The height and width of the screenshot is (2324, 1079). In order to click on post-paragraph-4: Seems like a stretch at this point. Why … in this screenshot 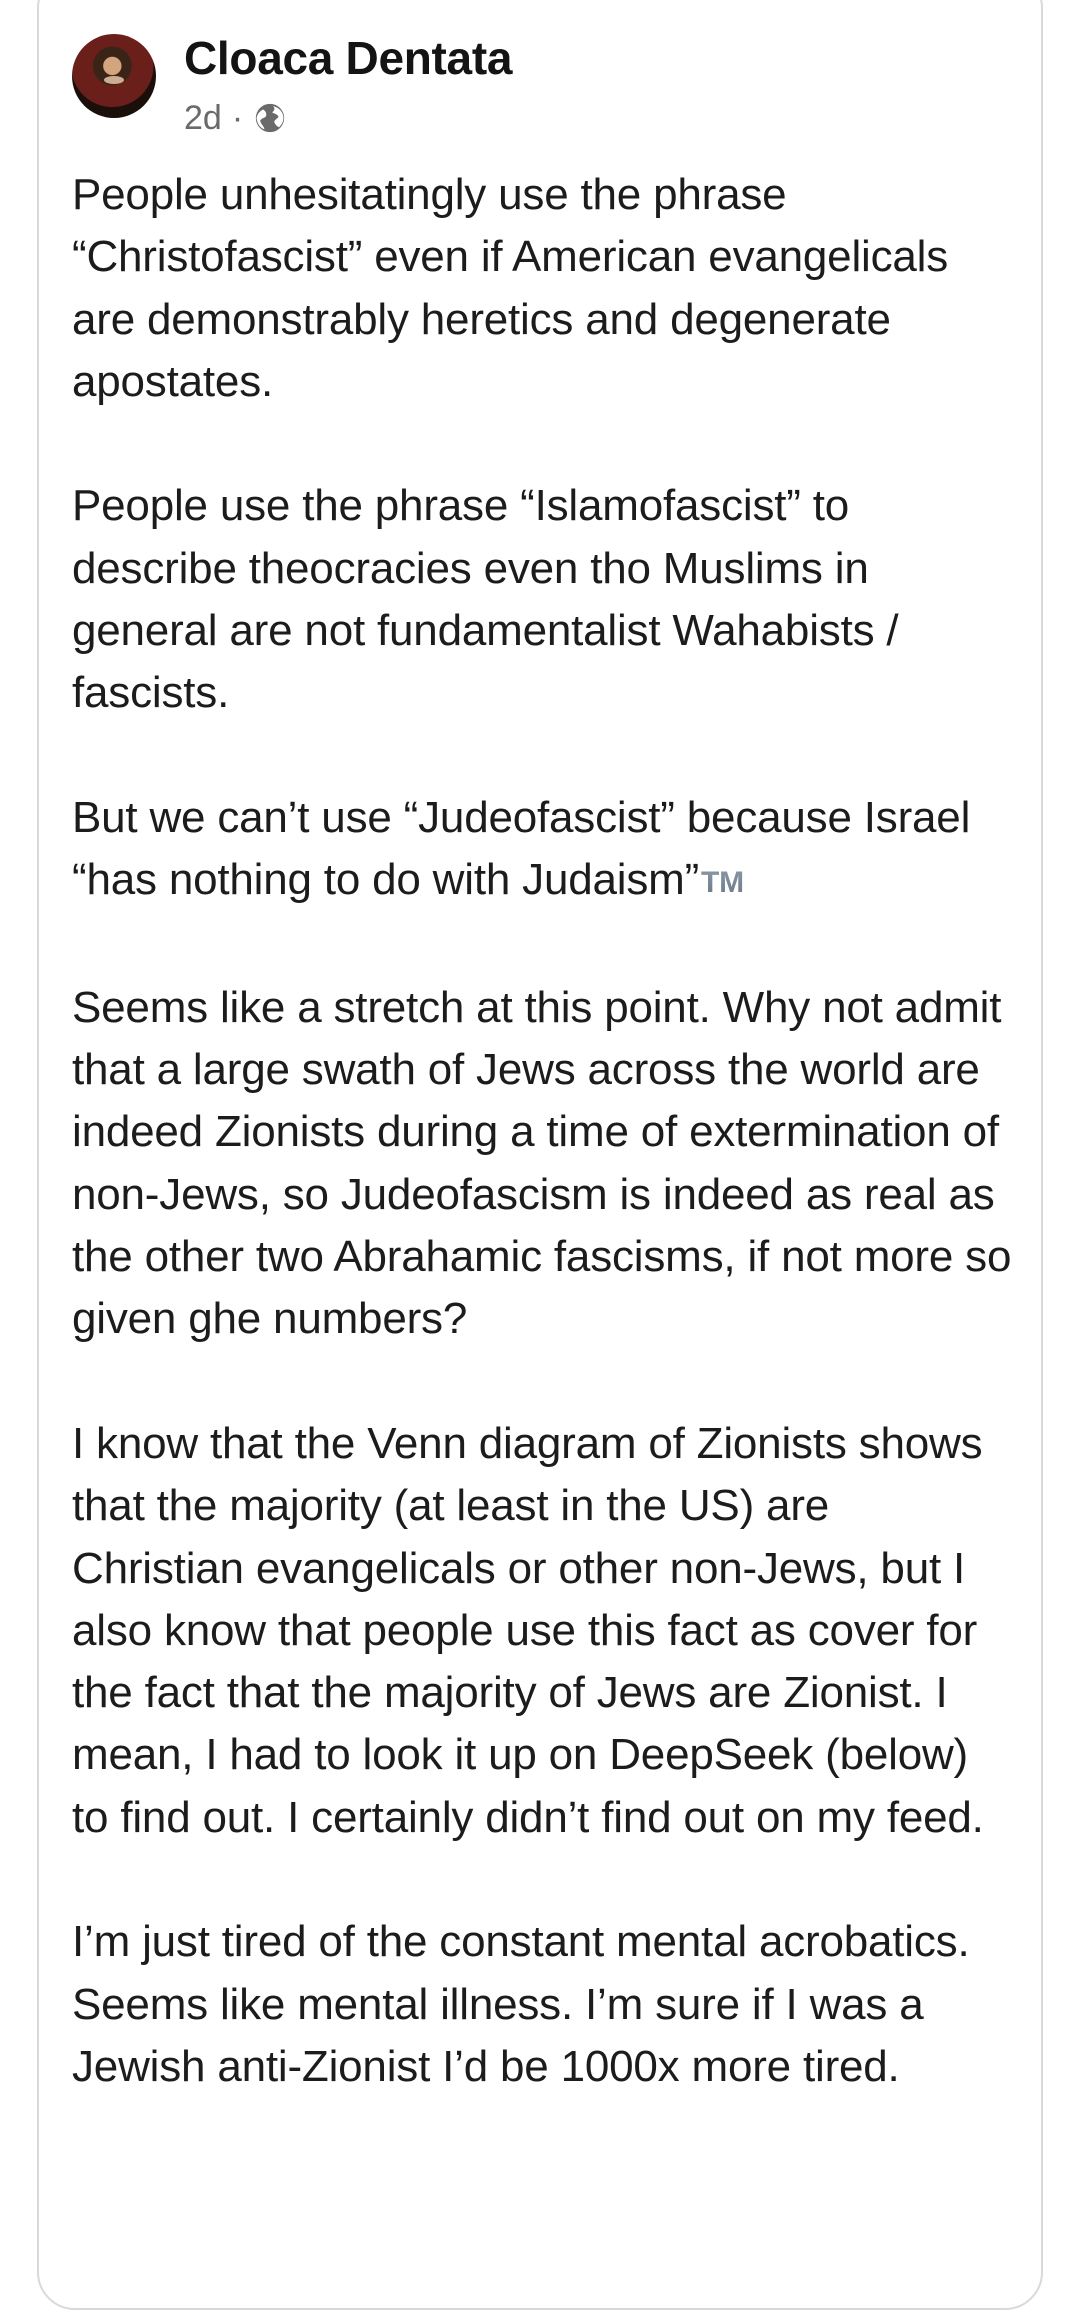, I will do `click(542, 1163)`.